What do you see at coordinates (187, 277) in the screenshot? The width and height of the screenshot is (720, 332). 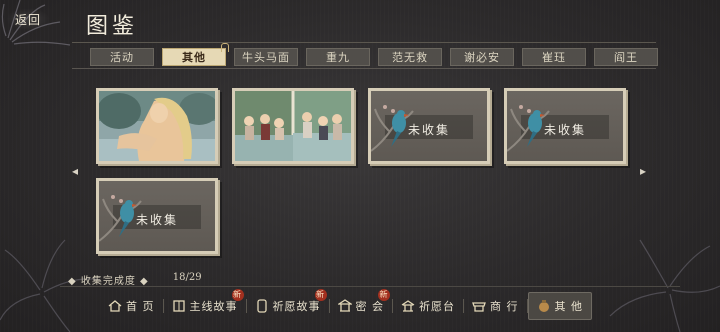 I see `progress-value: 18/29` at bounding box center [187, 277].